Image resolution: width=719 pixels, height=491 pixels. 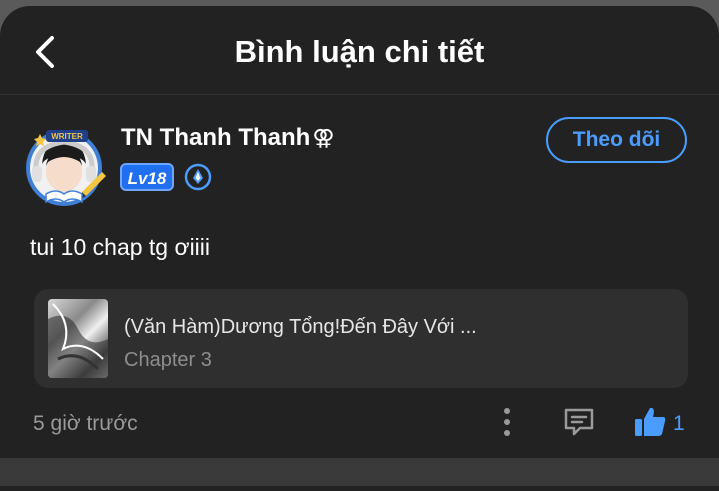 I want to click on section-divider, so click(x=359, y=472).